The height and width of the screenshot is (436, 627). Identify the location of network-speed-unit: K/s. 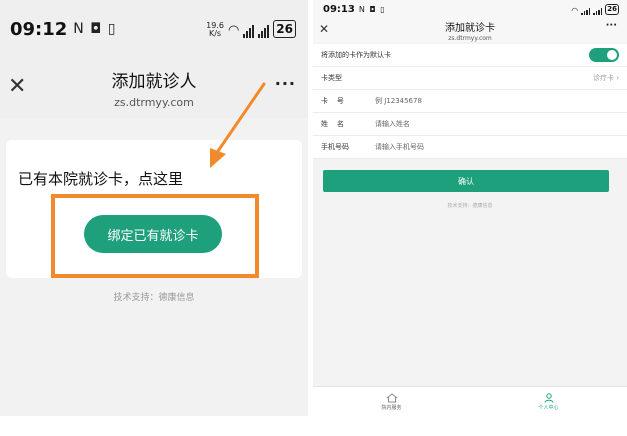
(215, 33).